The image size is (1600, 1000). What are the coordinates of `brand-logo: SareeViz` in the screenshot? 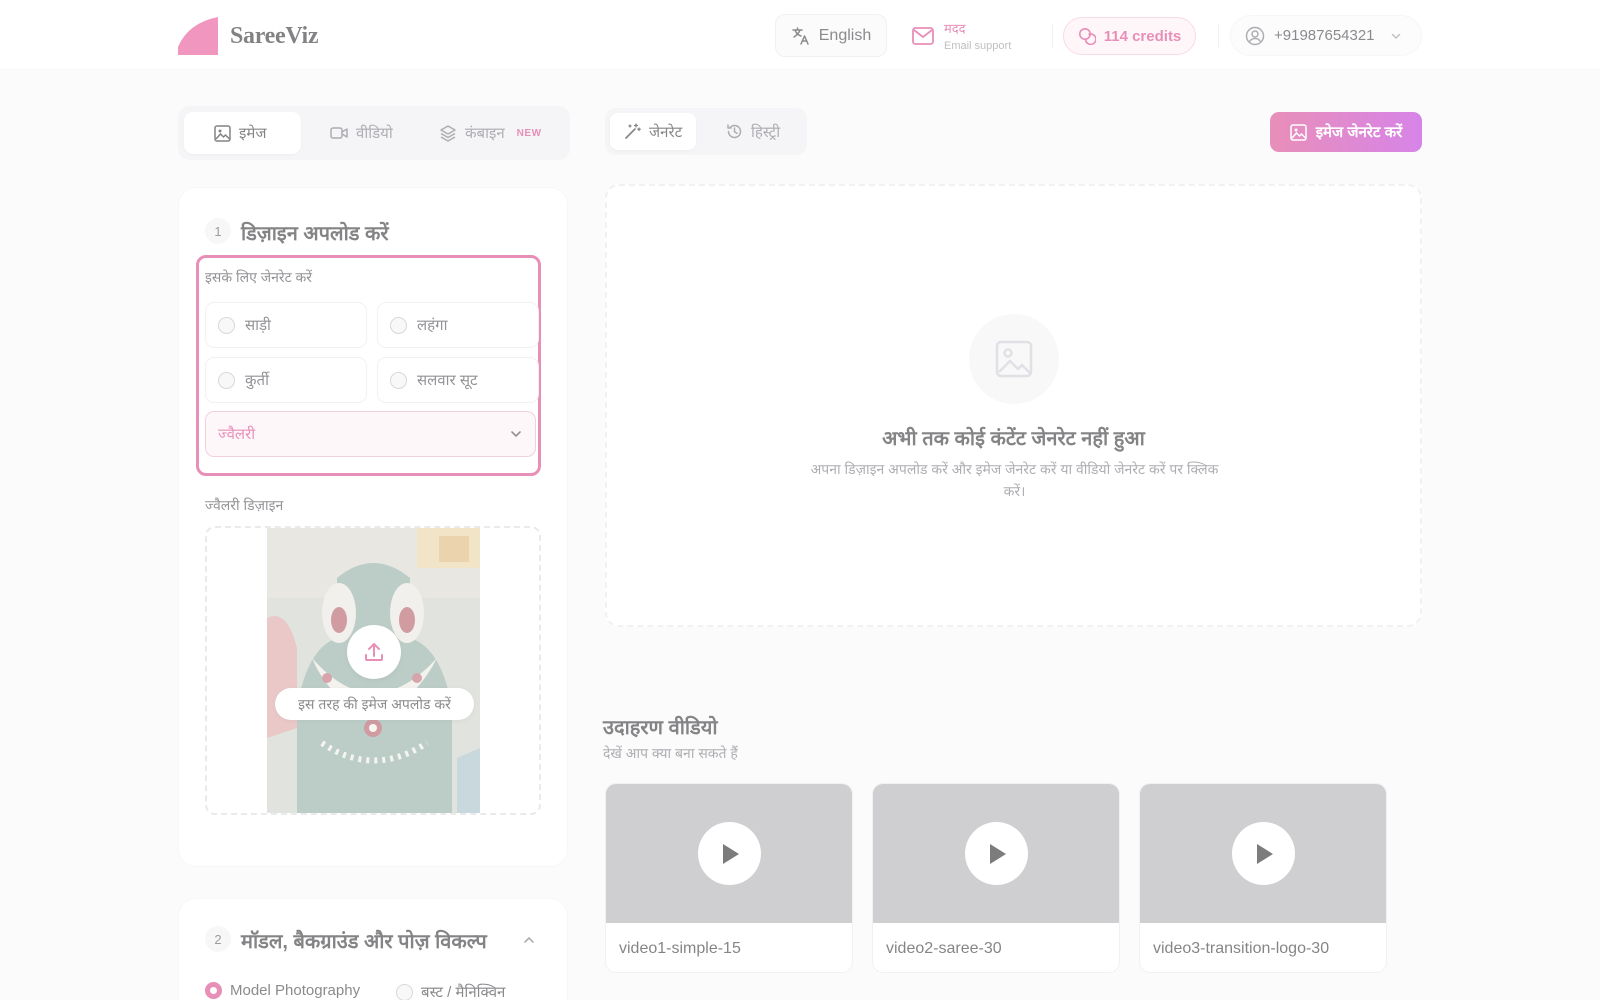 It's located at (248, 36).